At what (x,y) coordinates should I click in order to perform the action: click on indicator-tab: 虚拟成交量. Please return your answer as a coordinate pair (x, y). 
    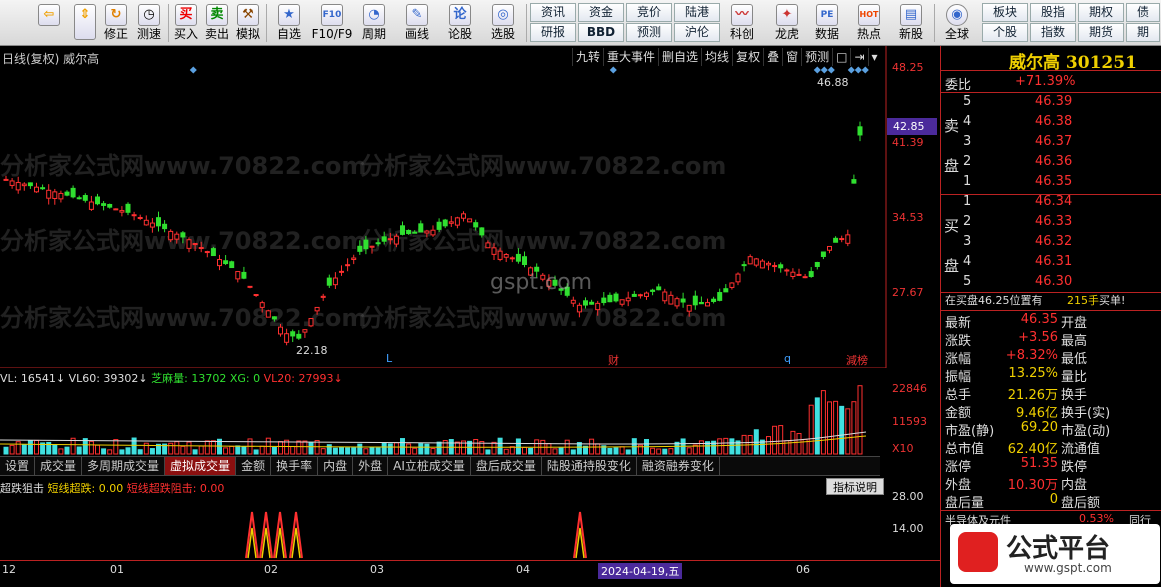
    Looking at the image, I should click on (201, 466).